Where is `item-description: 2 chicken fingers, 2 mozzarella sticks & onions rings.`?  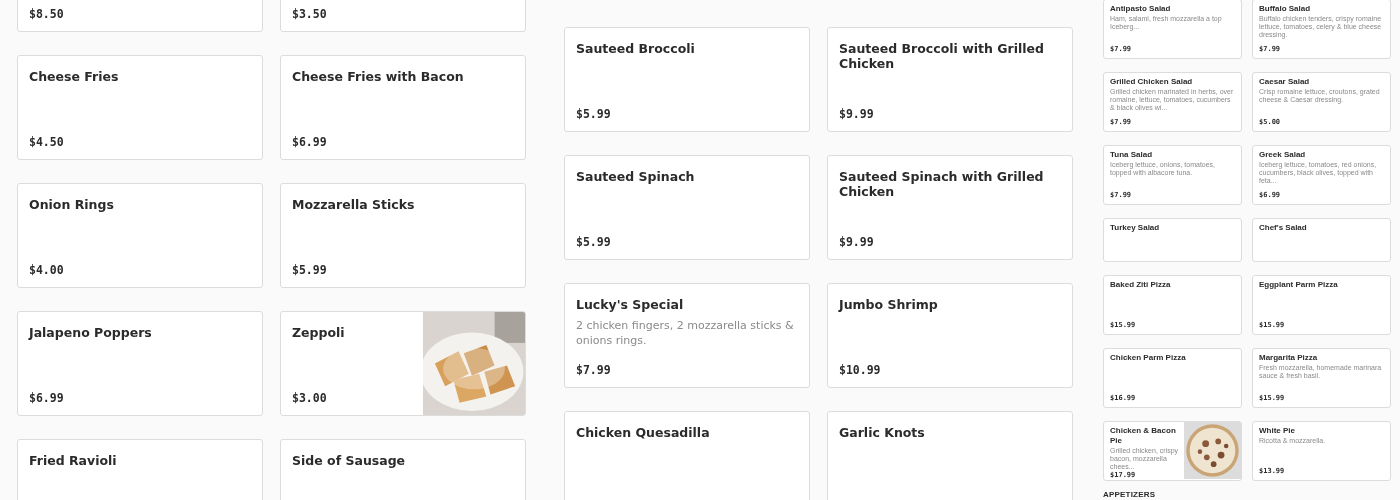
item-description: 2 chicken fingers, 2 mozzarella sticks & onions rings. is located at coordinates (685, 333).